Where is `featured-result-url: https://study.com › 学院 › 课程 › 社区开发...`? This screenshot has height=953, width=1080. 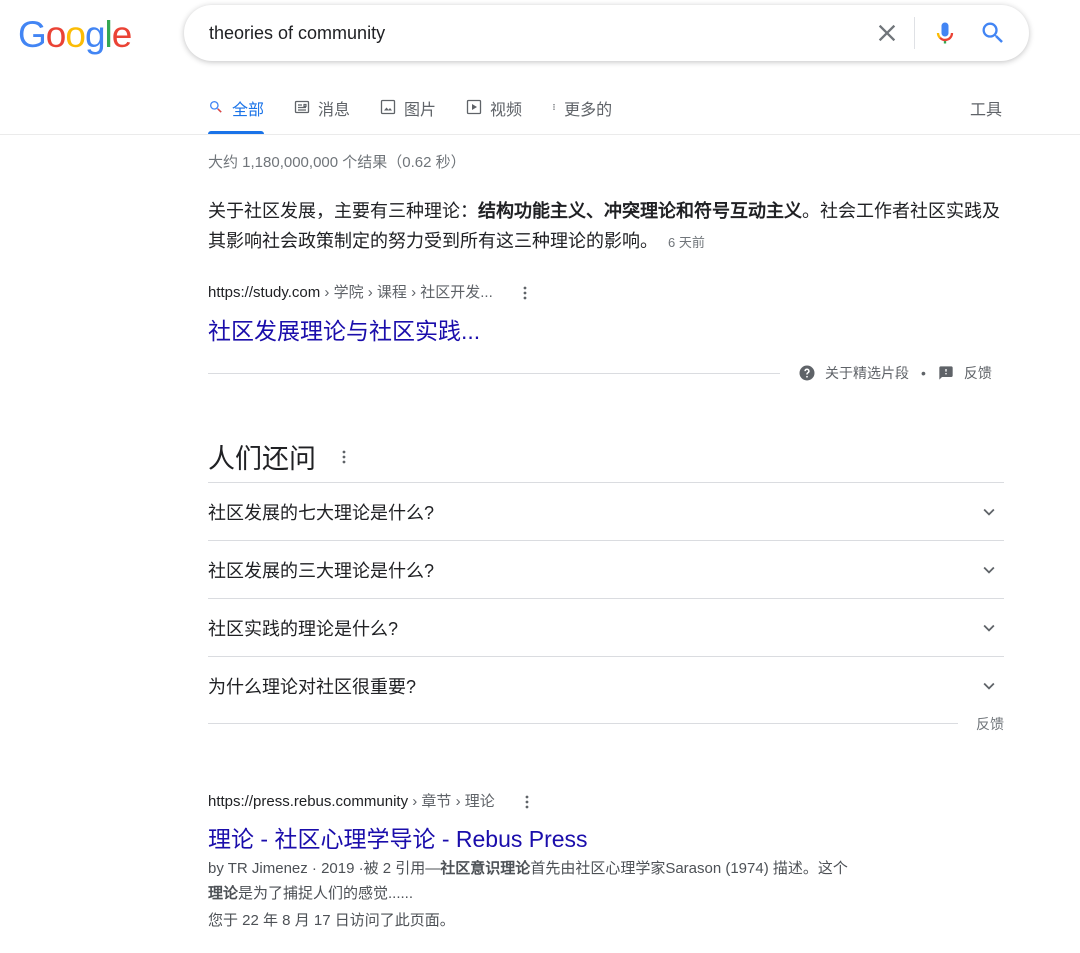
featured-result-url: https://study.com › 学院 › 课程 › 社区开发... is located at coordinates (370, 291).